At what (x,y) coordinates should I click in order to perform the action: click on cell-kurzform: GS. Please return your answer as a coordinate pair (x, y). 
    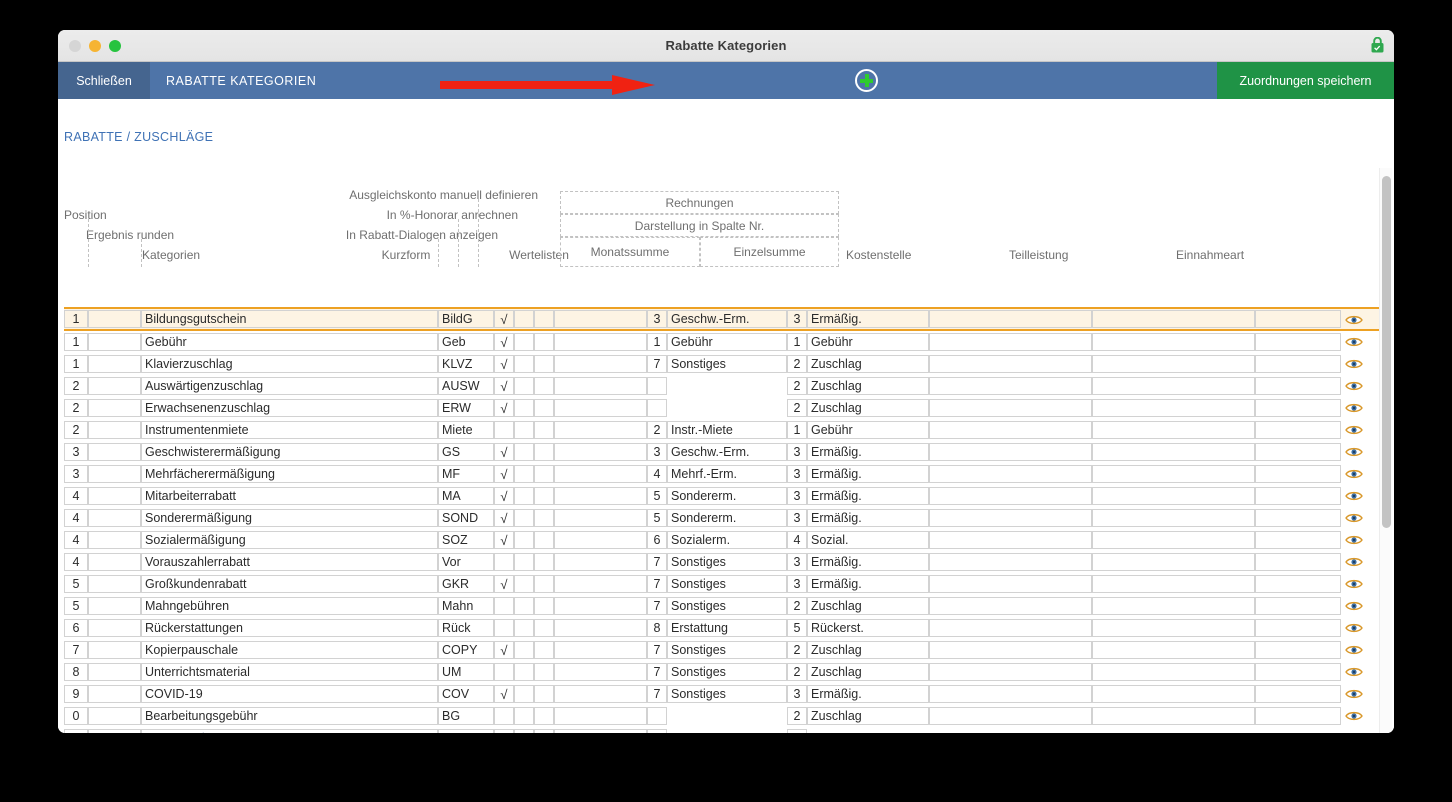
    Looking at the image, I should click on (466, 452).